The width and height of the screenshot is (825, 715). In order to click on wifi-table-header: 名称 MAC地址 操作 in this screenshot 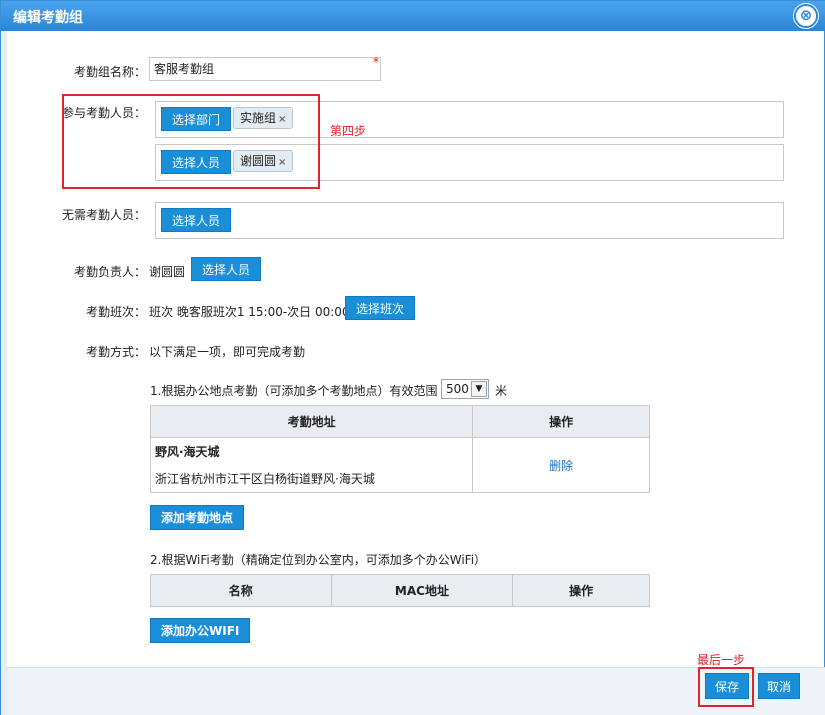, I will do `click(400, 590)`.